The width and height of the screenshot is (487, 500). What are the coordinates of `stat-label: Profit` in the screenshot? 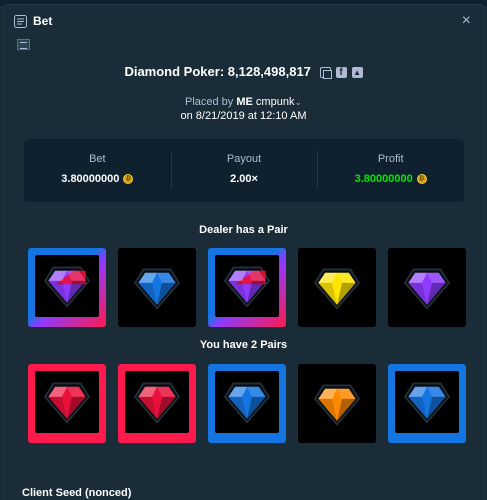 It's located at (390, 159).